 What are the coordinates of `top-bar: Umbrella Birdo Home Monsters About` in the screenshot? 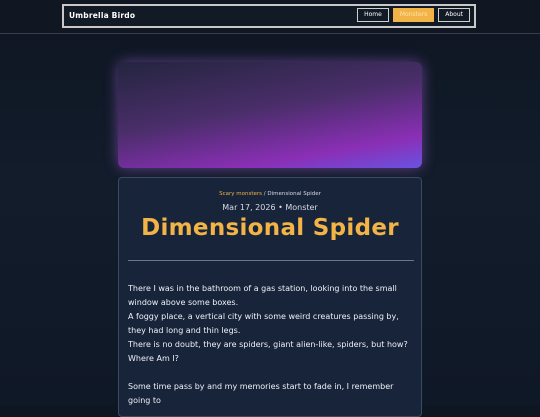 It's located at (270, 17).